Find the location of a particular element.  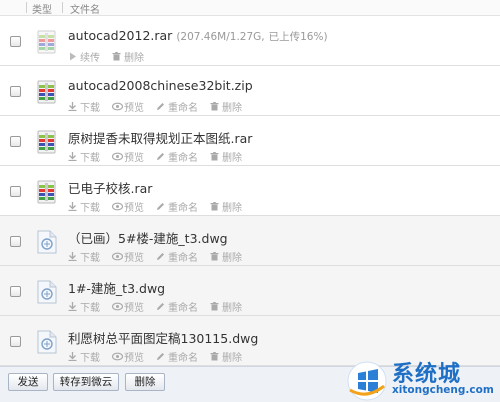

file-name-text: （已画）5#楼-建施_t3.dwg is located at coordinates (148, 238).